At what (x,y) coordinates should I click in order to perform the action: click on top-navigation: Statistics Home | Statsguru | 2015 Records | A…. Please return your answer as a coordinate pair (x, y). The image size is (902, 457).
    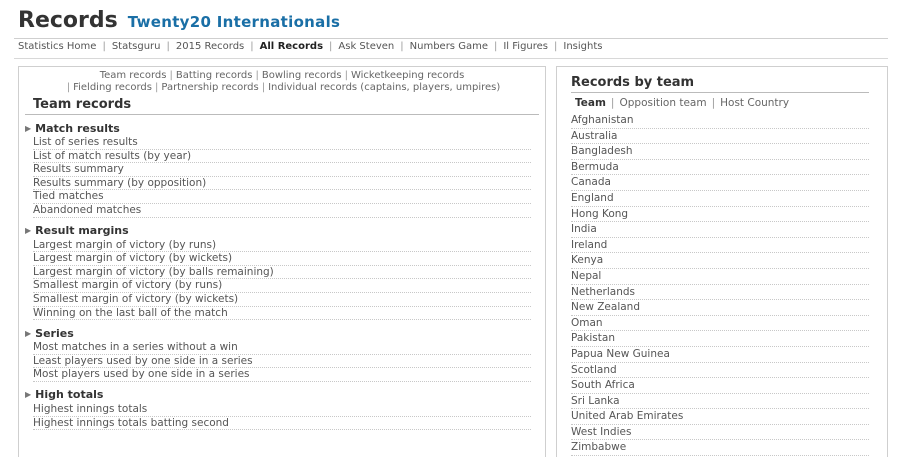
    Looking at the image, I should click on (310, 46).